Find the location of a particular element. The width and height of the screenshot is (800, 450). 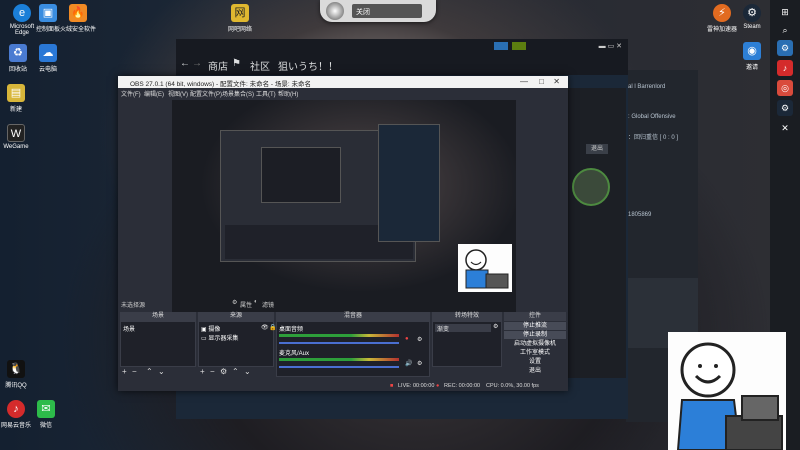

stop-recording-button: 停止录制 is located at coordinates (535, 335).